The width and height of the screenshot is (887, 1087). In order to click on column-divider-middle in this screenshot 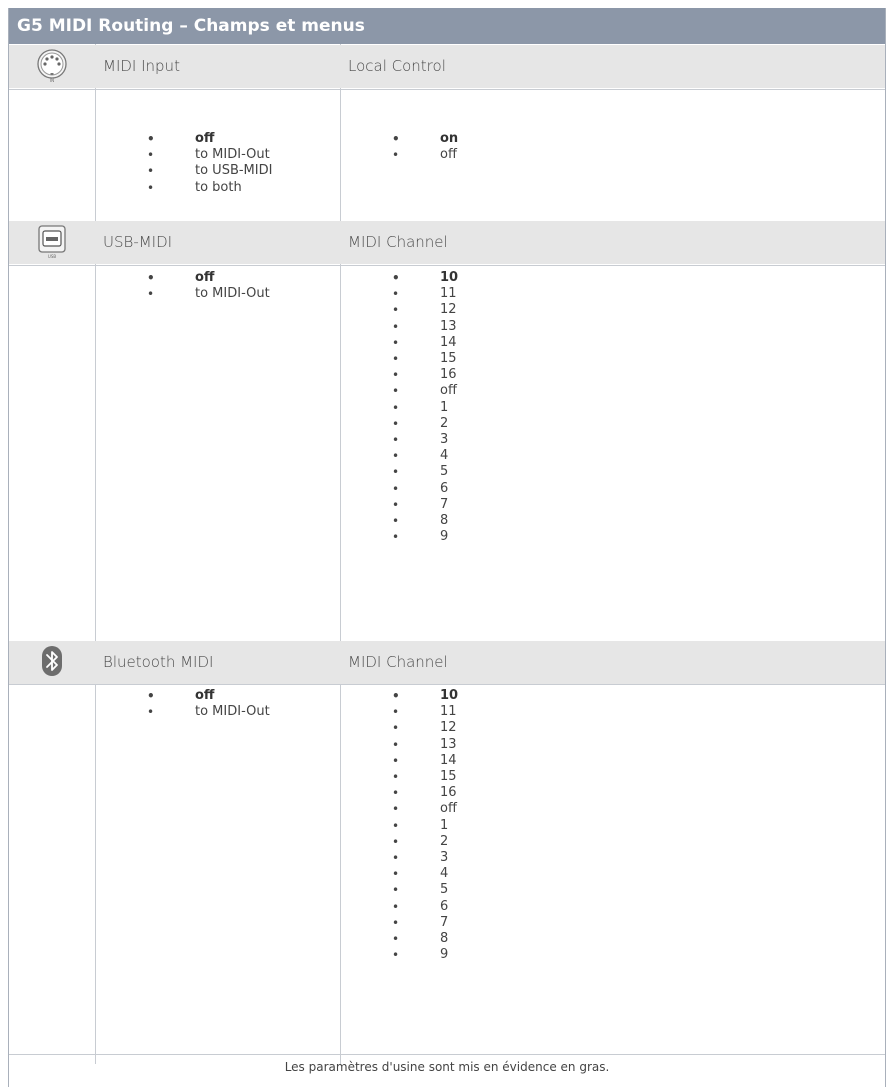, I will do `click(340, 554)`.